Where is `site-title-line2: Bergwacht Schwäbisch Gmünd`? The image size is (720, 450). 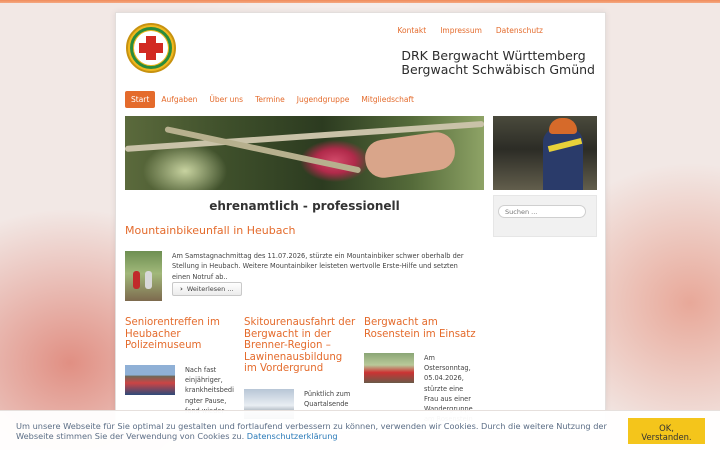
site-title-line2: Bergwacht Schwäbisch Gmünd is located at coordinates (498, 69).